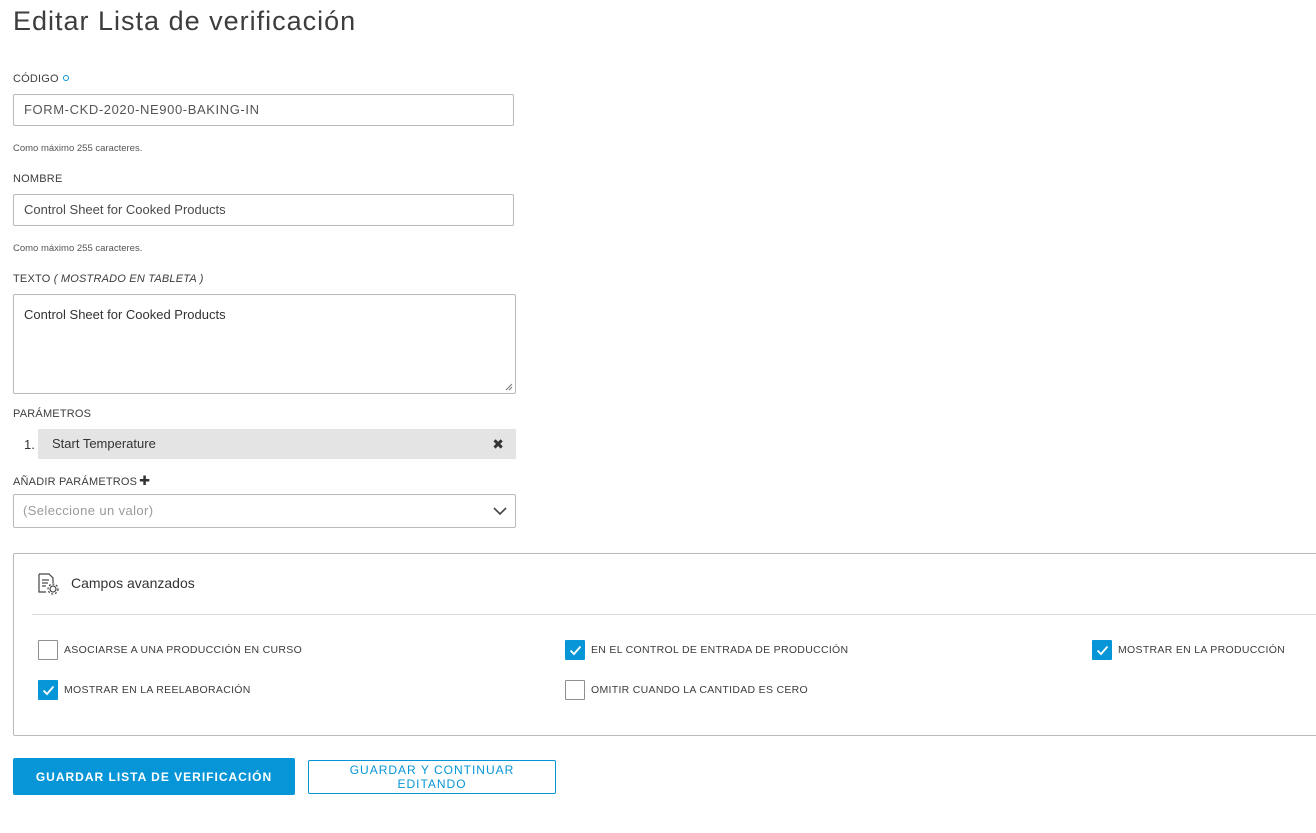  I want to click on chevron-down-icon, so click(500, 511).